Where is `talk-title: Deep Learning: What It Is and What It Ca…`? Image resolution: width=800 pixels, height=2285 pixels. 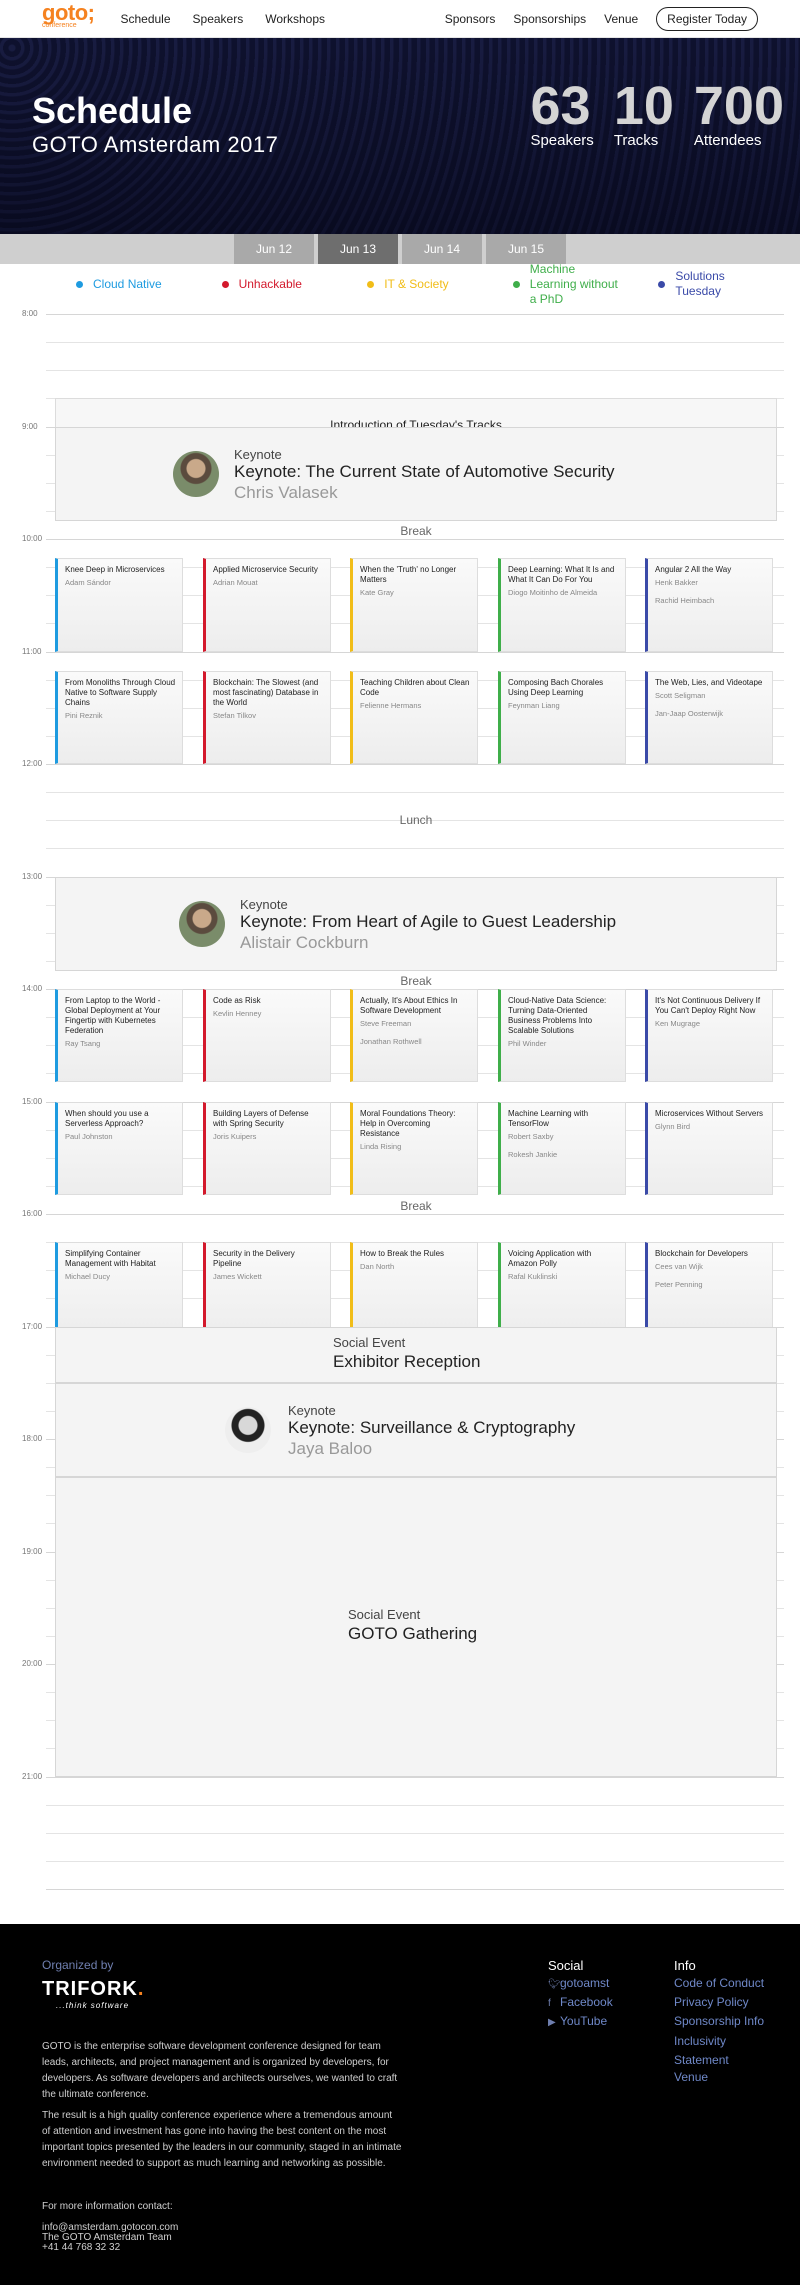
talk-title: Deep Learning: What It Is and What It Ca… is located at coordinates (561, 575).